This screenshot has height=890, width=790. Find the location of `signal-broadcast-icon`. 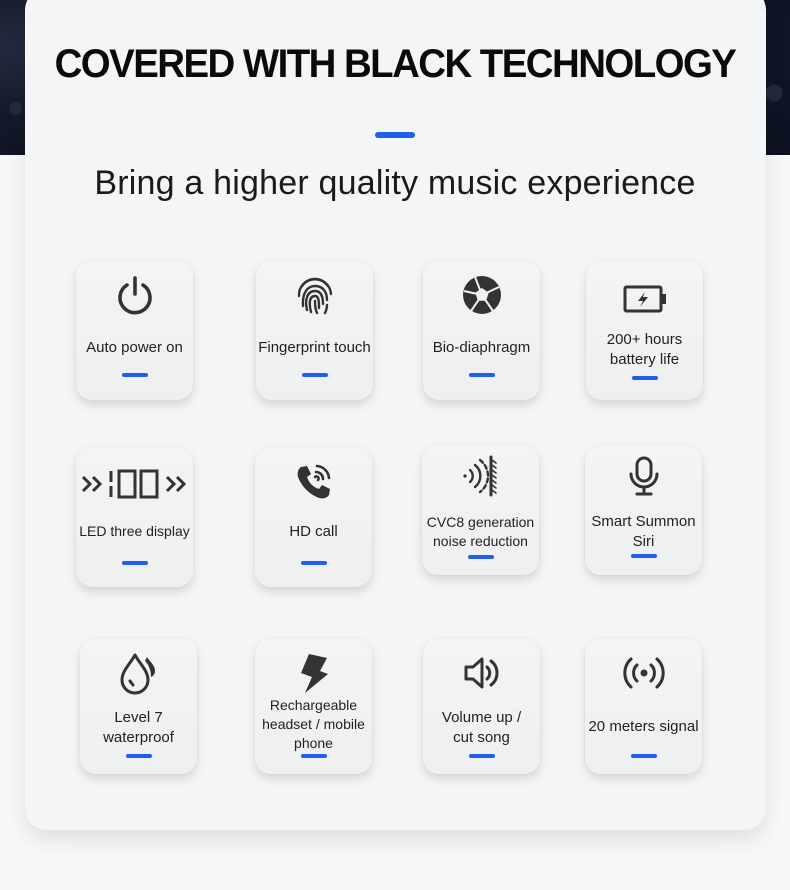

signal-broadcast-icon is located at coordinates (643, 673).